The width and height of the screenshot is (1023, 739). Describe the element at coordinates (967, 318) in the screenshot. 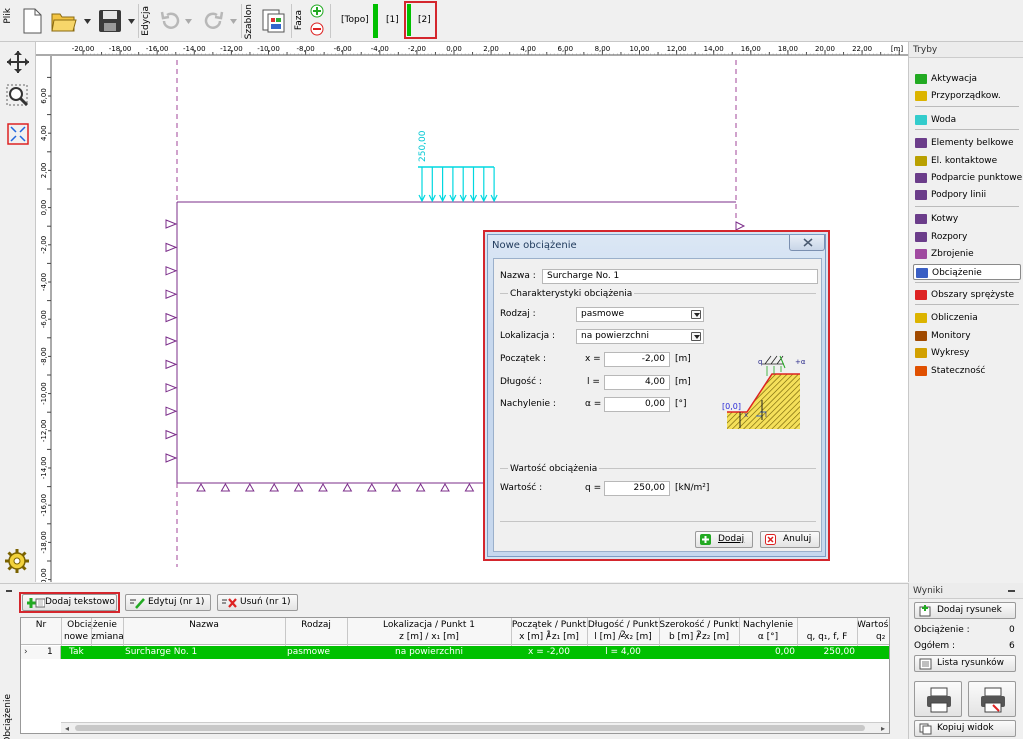

I see `mode-item-calc: Obliczenia` at that location.